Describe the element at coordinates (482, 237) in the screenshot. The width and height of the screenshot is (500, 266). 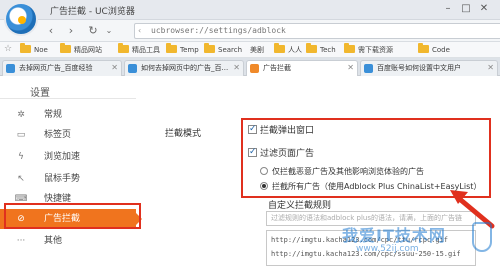
I see `watermark-shield-icon` at that location.